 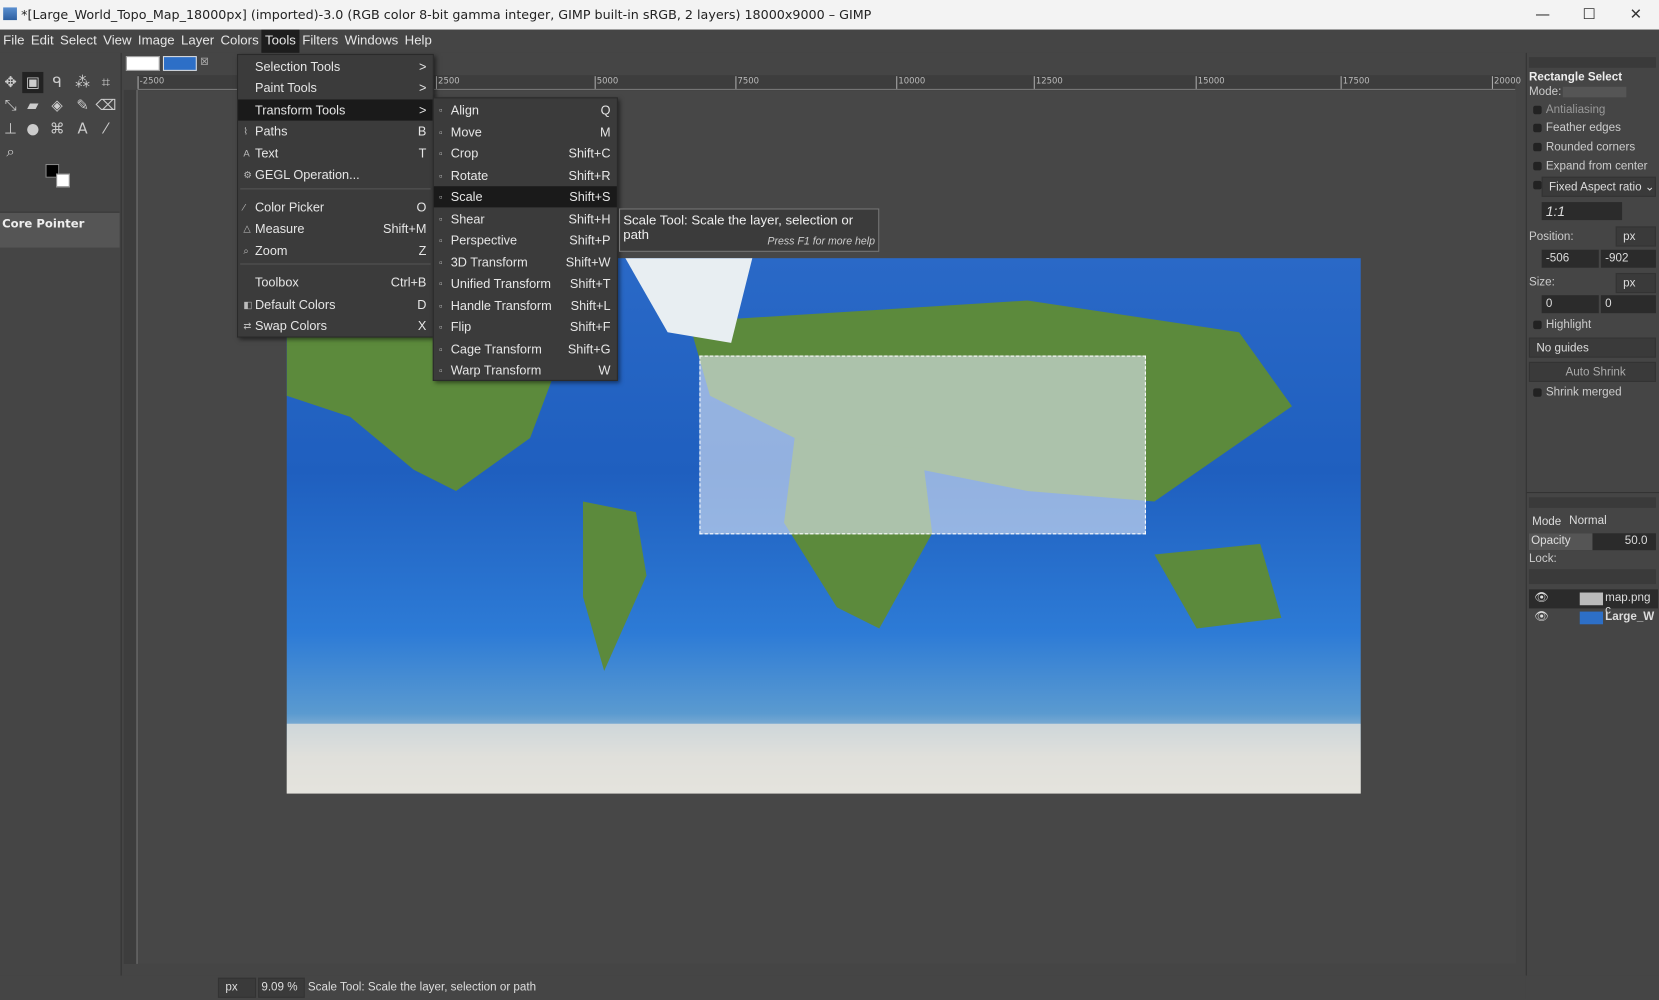 What do you see at coordinates (1570, 304) in the screenshot?
I see `size-width-field: 0` at bounding box center [1570, 304].